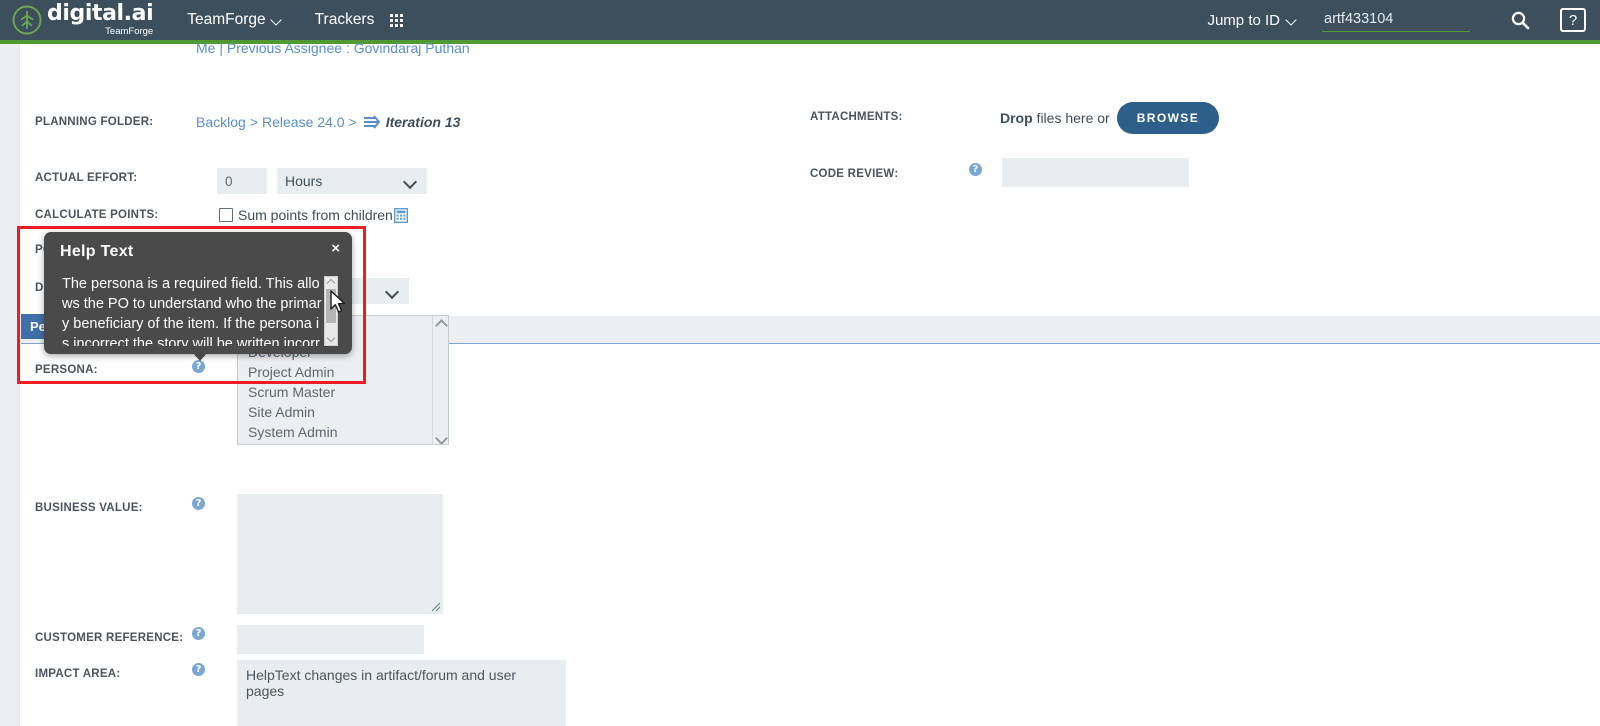 The width and height of the screenshot is (1600, 726). I want to click on calculate-points-control: Sum points from children, so click(313, 215).